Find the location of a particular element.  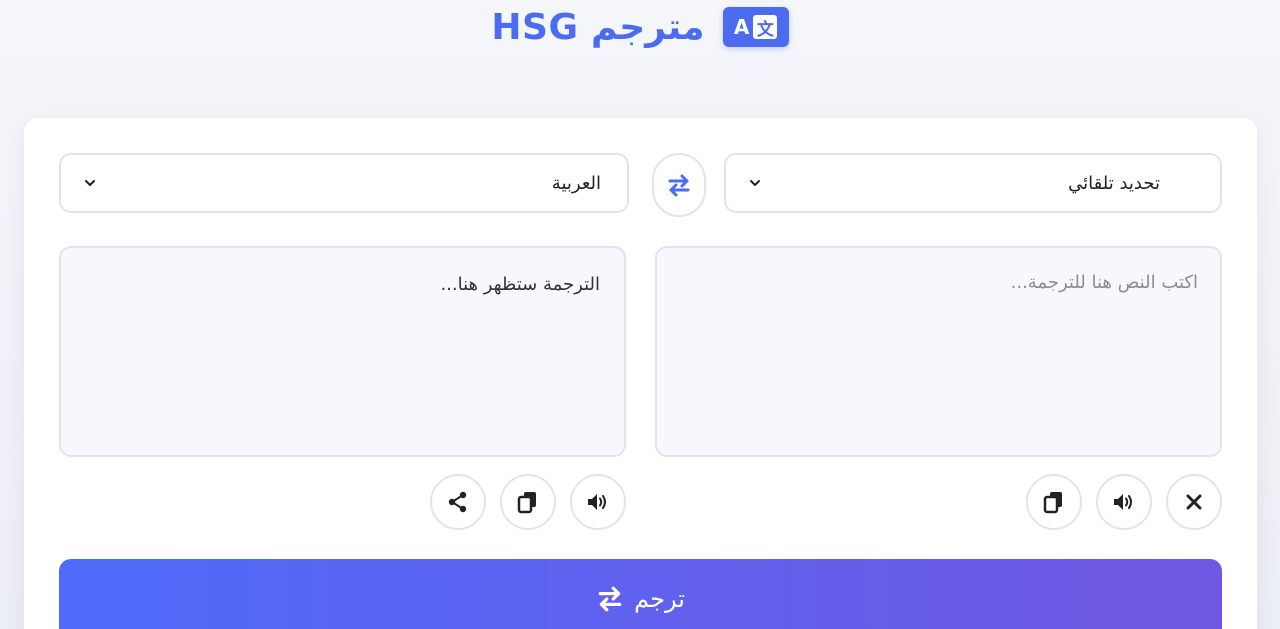

close-icon is located at coordinates (1194, 502).